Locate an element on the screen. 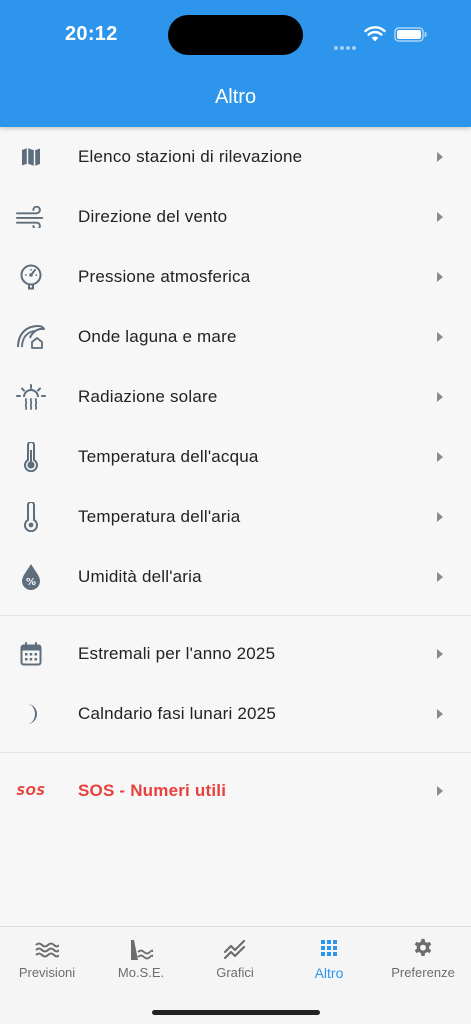 This screenshot has height=1024, width=471. menu-item-label: Estremali per l'anno 2025 is located at coordinates (177, 653).